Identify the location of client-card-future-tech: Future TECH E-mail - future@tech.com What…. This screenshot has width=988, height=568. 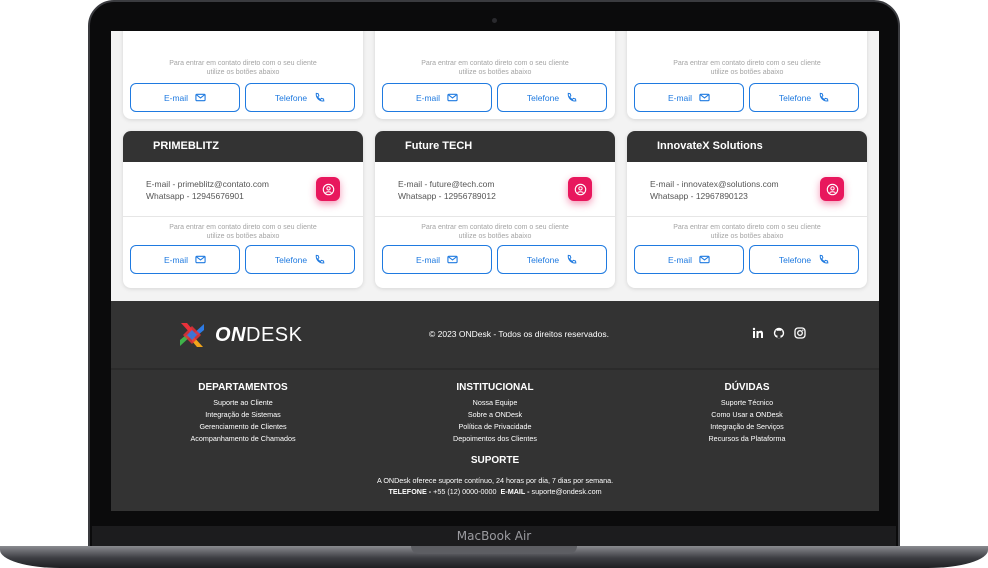
(495, 209).